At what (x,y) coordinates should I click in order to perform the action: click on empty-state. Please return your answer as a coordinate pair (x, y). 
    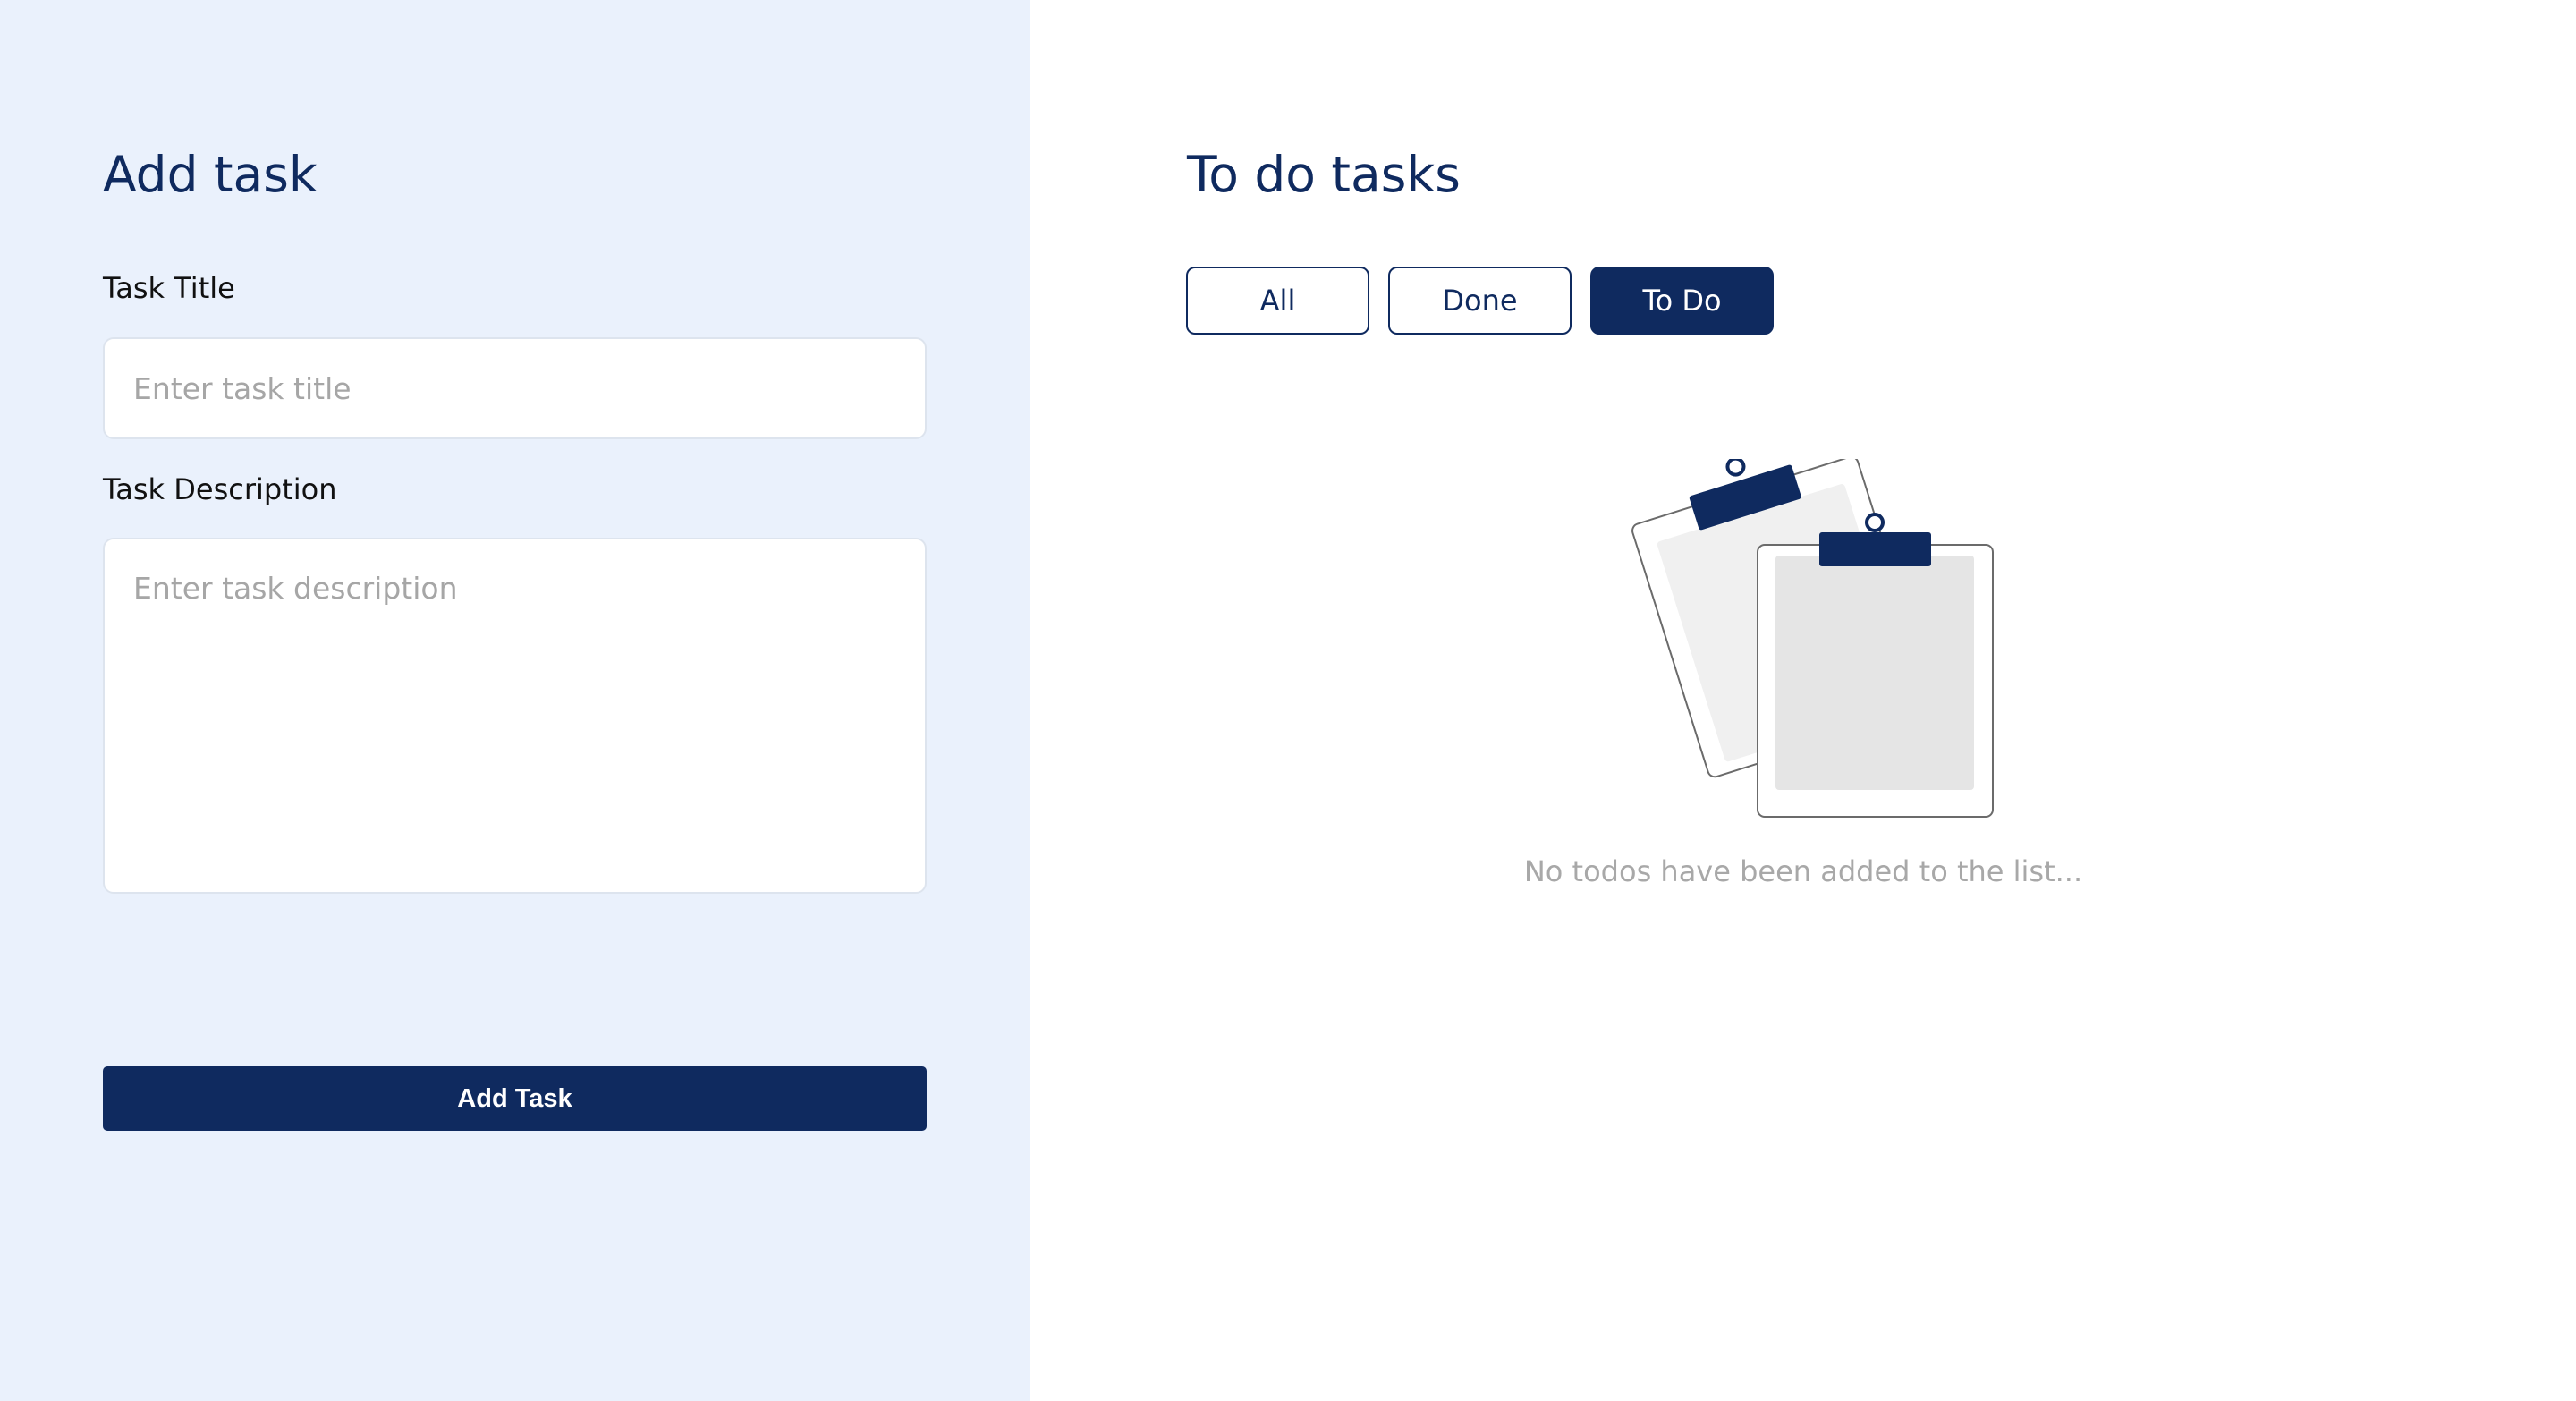
    Looking at the image, I should click on (1806, 642).